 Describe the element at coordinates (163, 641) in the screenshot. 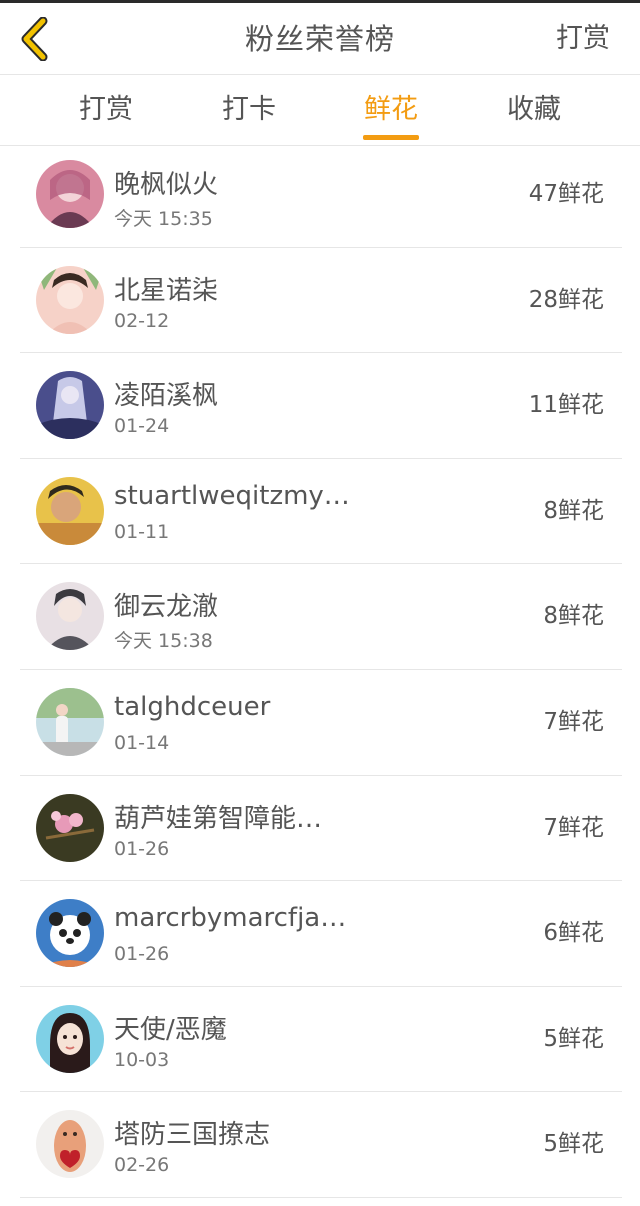

I see `timestamp: 今天 15:38` at that location.